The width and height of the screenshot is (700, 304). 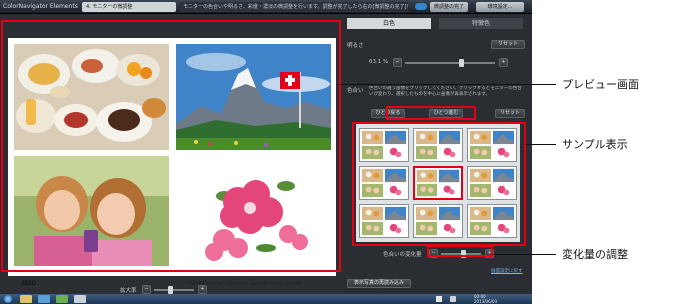 What do you see at coordinates (355, 91) in the screenshot?
I see `tint-label: 色合い` at bounding box center [355, 91].